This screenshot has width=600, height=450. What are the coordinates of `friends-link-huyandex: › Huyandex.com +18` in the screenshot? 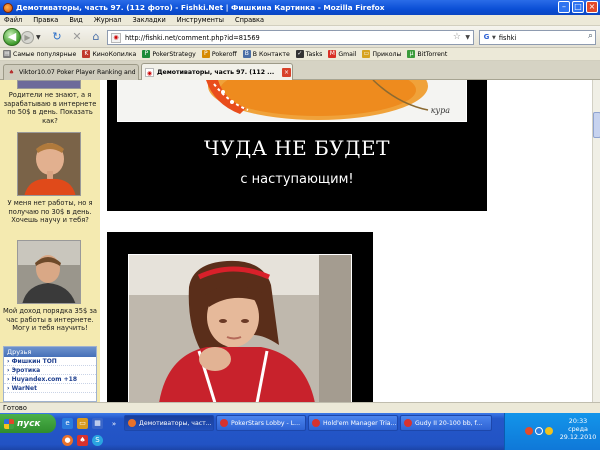 It's located at (50, 379).